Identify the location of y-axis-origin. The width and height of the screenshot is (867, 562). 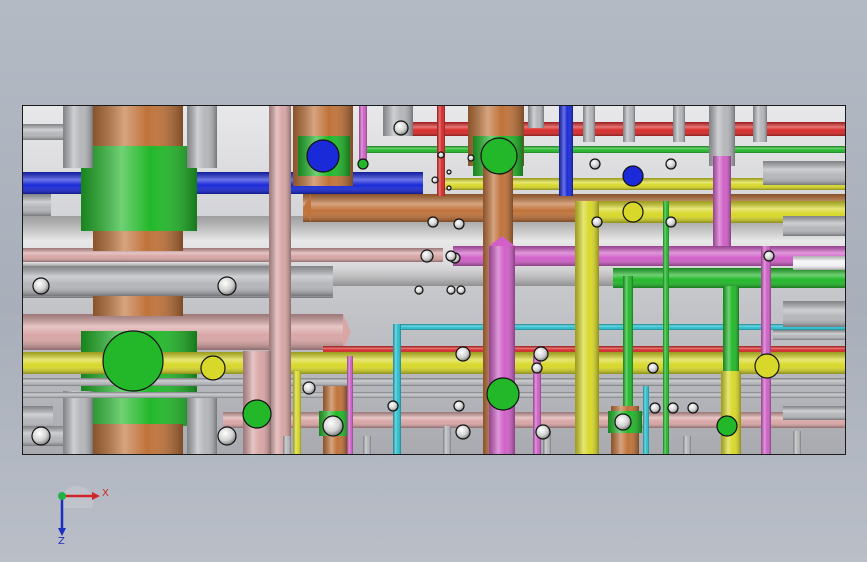
(62, 496).